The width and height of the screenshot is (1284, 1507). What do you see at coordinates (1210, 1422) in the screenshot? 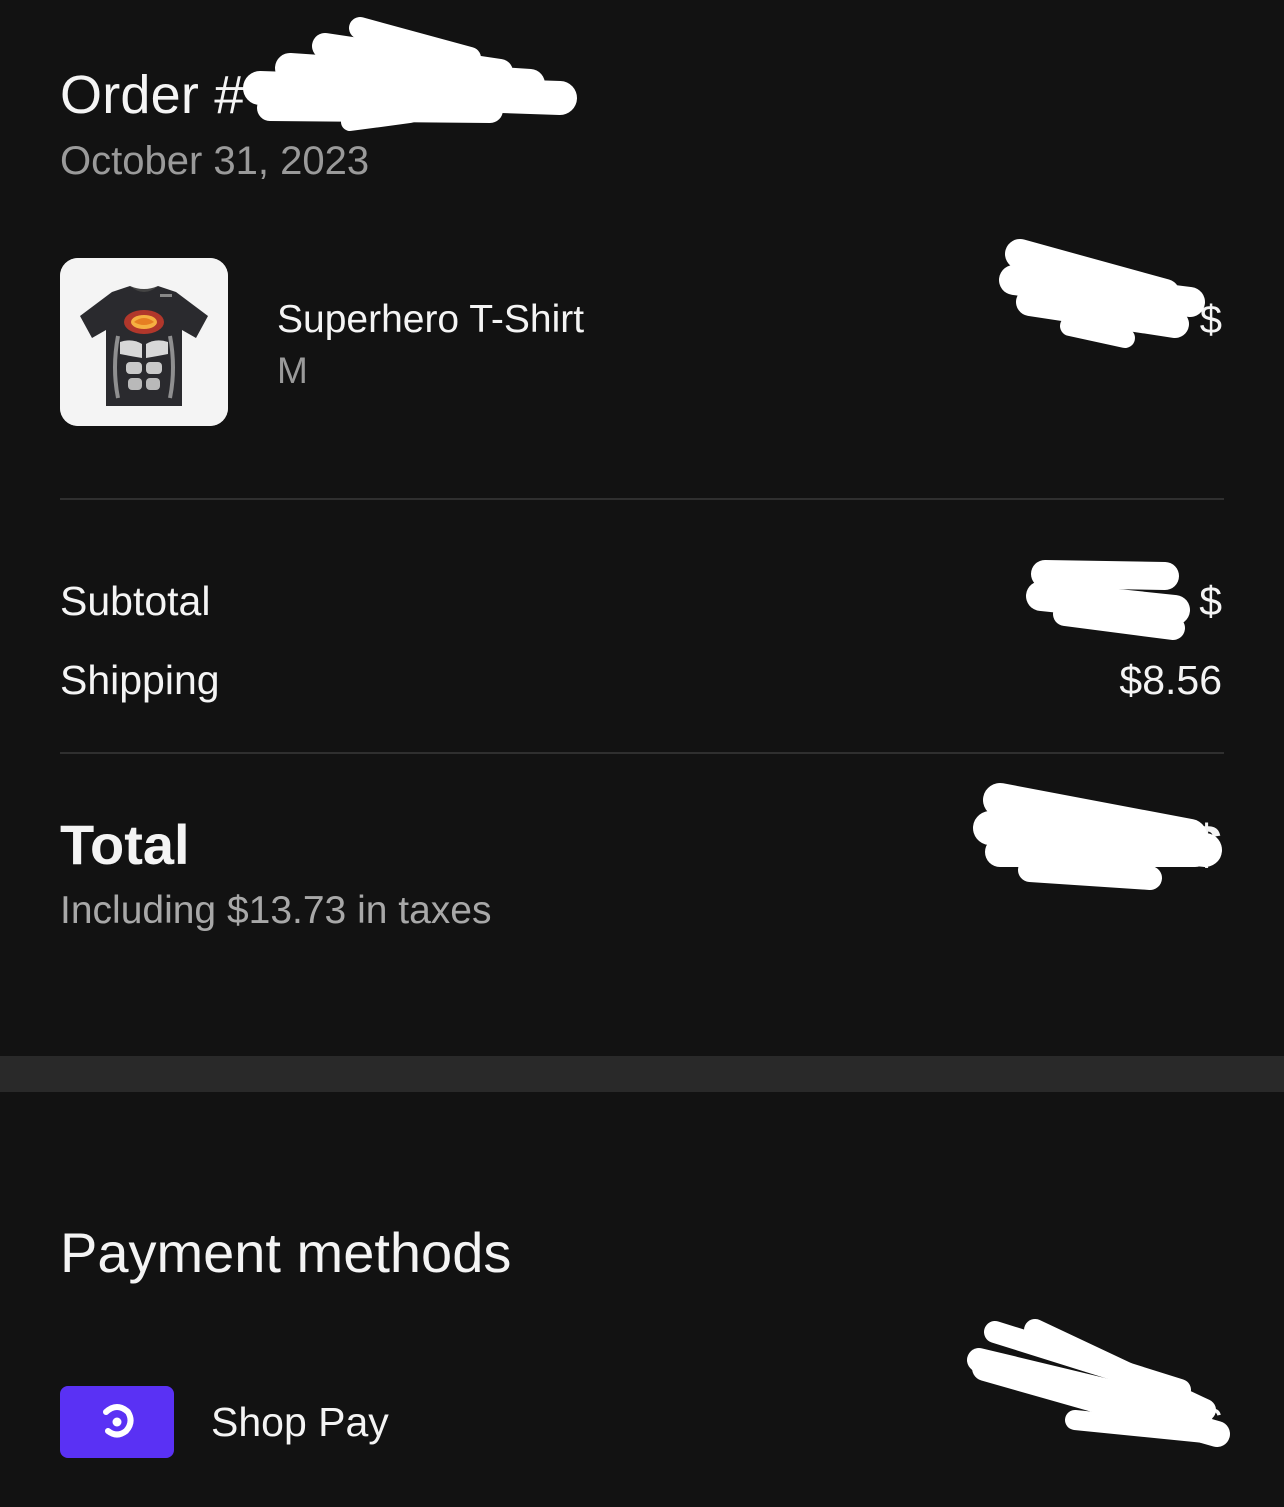
I see `payment-amount: $` at bounding box center [1210, 1422].